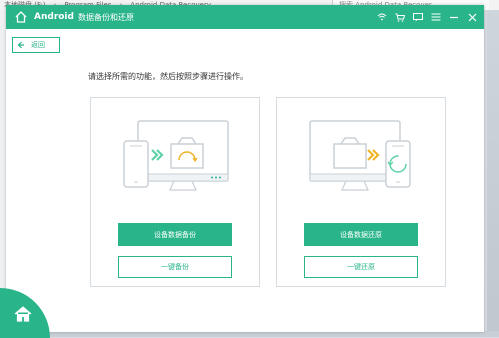 This screenshot has width=499, height=338. What do you see at coordinates (418, 17) in the screenshot?
I see `chat-icon` at bounding box center [418, 17].